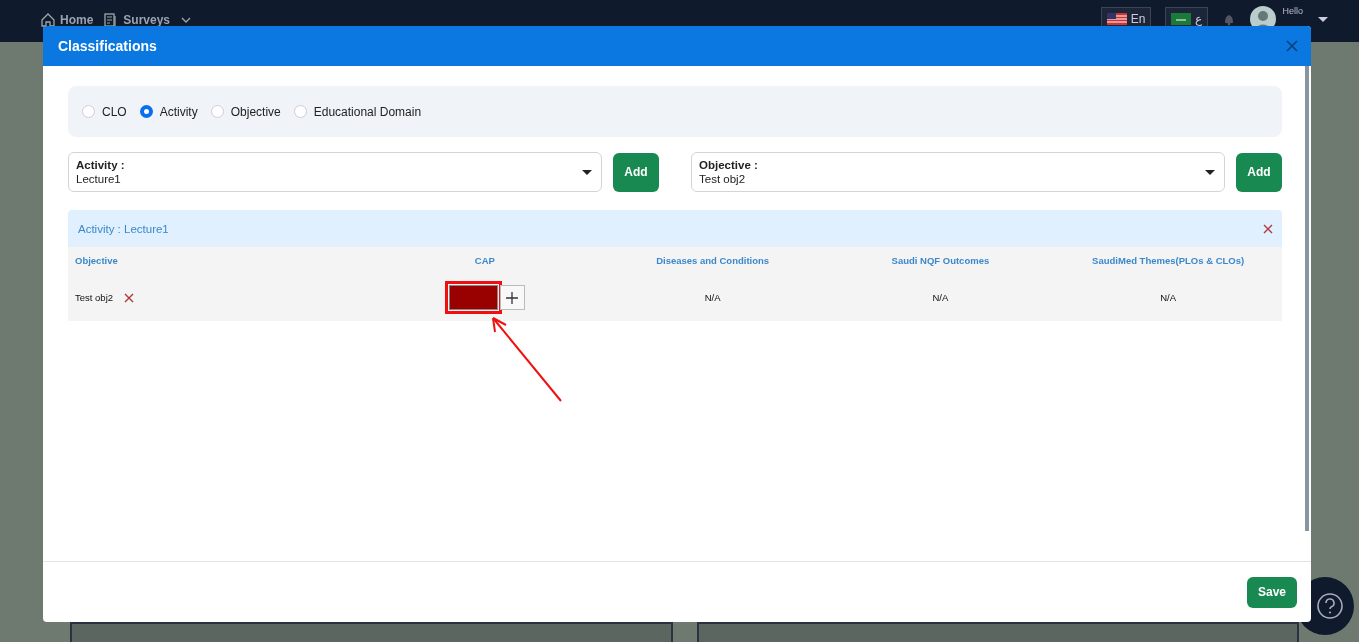  Describe the element at coordinates (48, 20) in the screenshot. I see `home-icon` at that location.